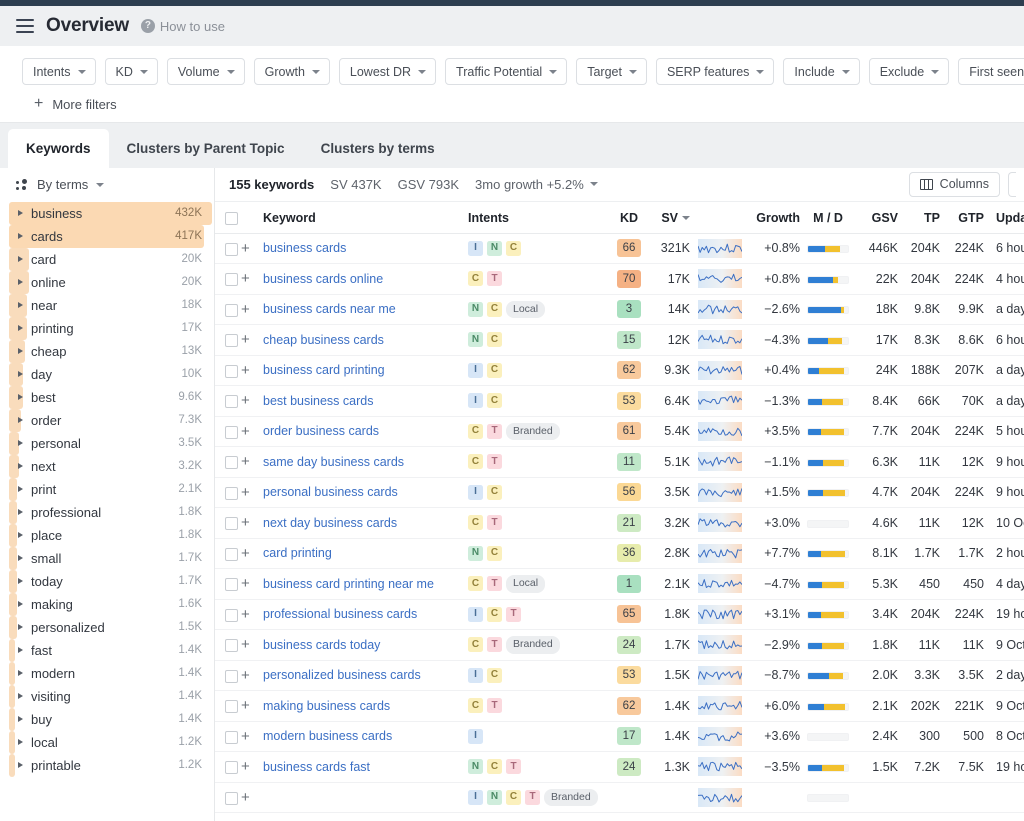  What do you see at coordinates (671, 217) in the screenshot?
I see `column-header-sv: SV` at bounding box center [671, 217].